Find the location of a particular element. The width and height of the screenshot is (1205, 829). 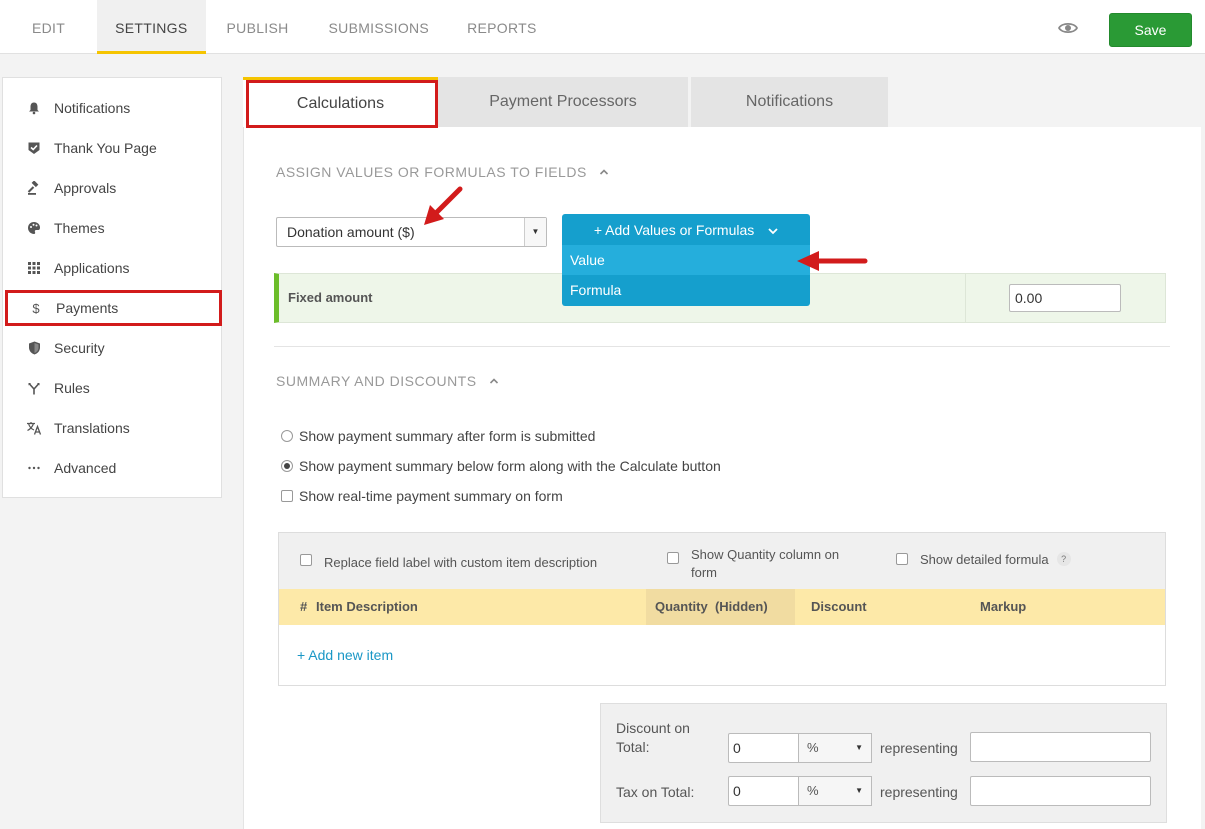

add-values-formulas-button: + Add Values or Formulas is located at coordinates (686, 230).